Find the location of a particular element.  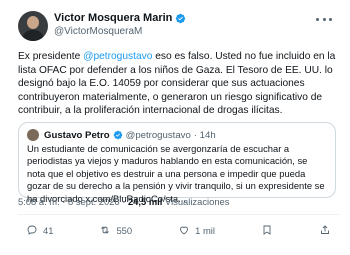

more-options-icon is located at coordinates (324, 19).